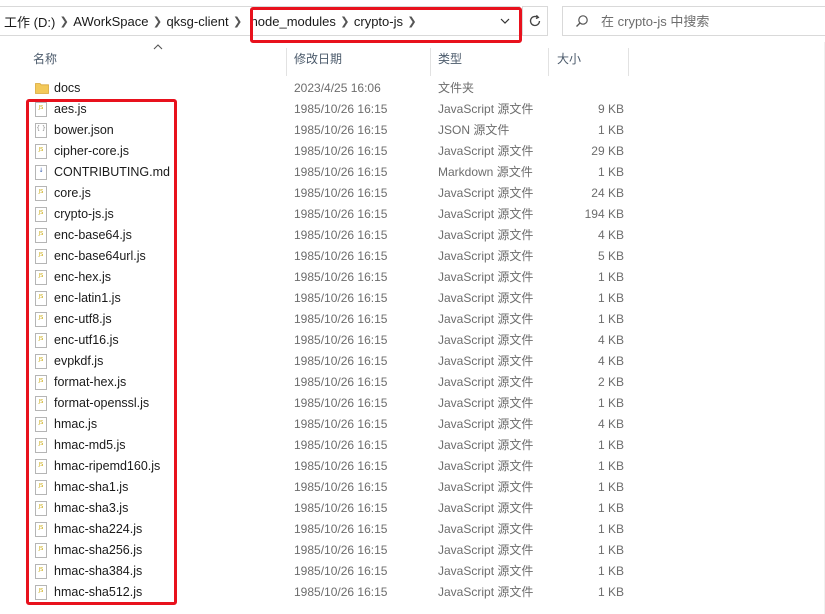 Image resolution: width=825 pixels, height=614 pixels. I want to click on file-size: 4 KB, so click(610, 340).